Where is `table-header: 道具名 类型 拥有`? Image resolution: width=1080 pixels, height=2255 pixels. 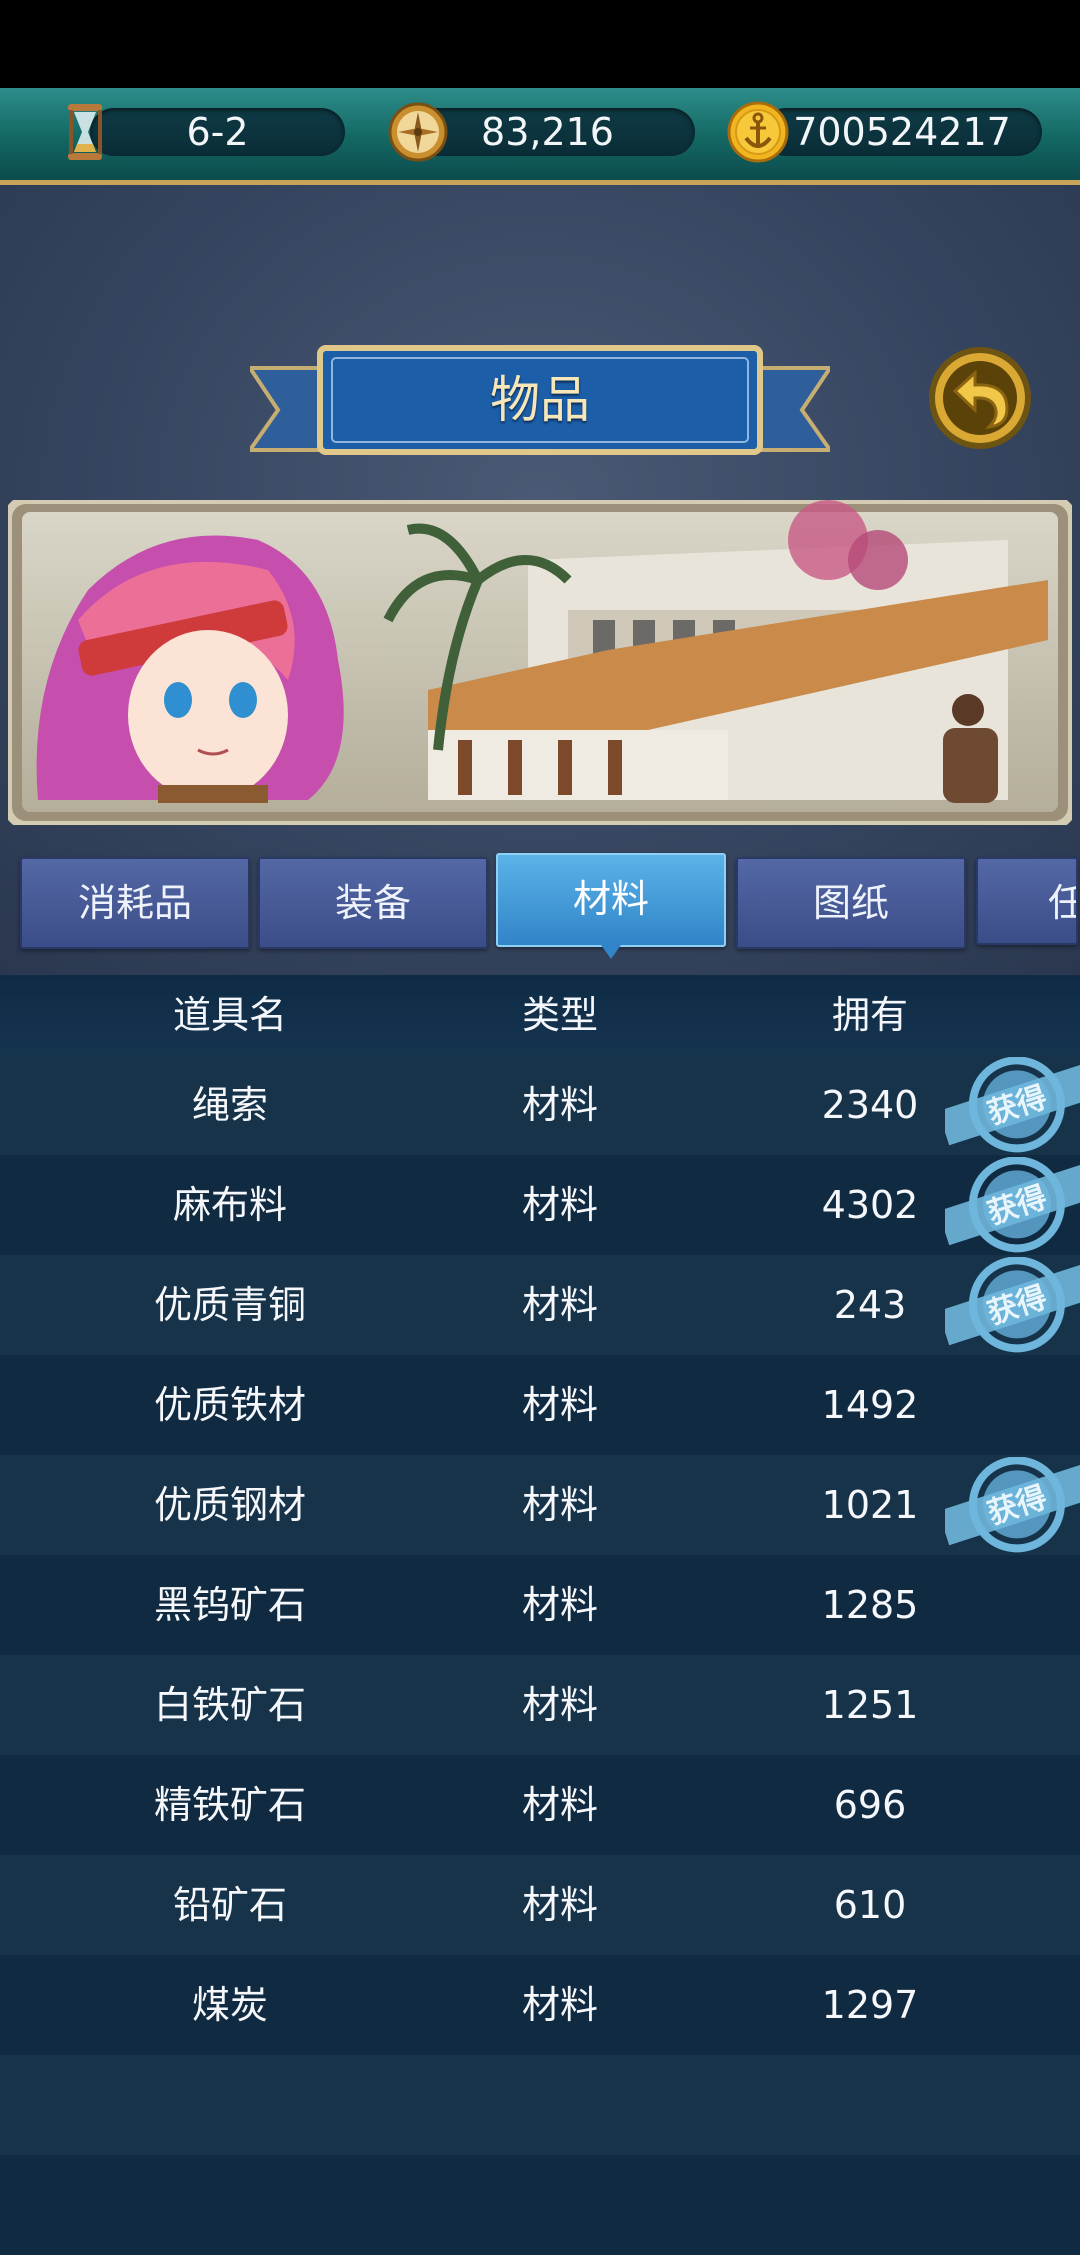
table-header: 道具名 类型 拥有 is located at coordinates (540, 1016).